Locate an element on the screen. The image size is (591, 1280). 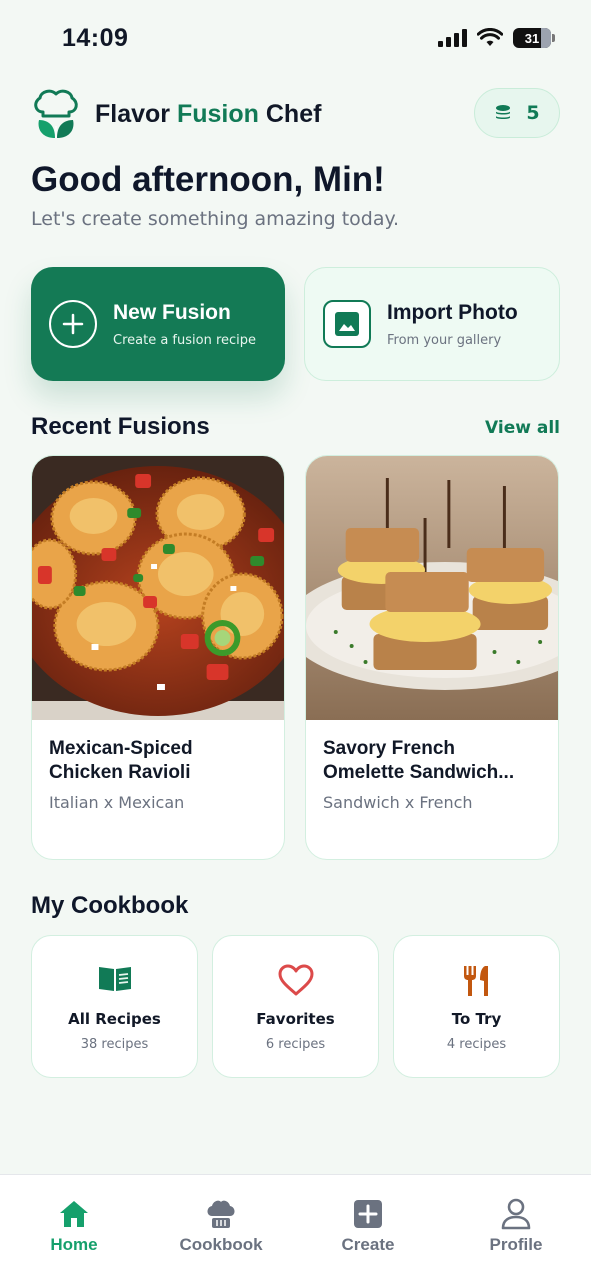
book-icon is located at coordinates (114, 979).